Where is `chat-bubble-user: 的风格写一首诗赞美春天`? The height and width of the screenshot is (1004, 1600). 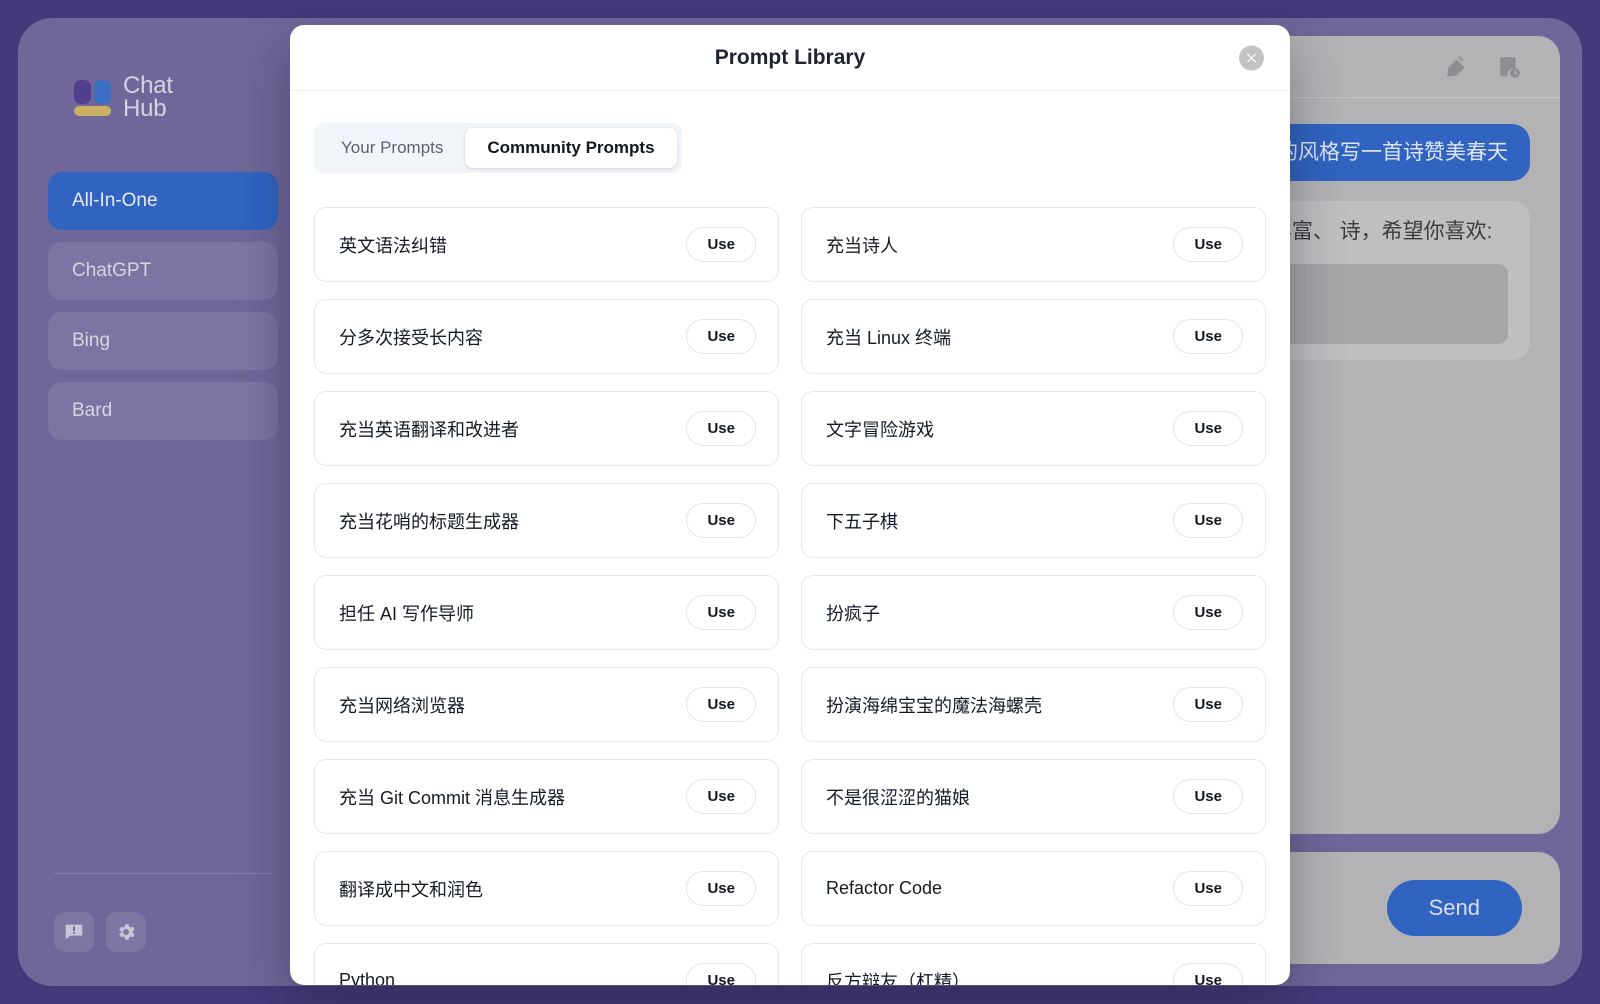 chat-bubble-user: 的风格写一首诗赞美春天 is located at coordinates (1392, 153).